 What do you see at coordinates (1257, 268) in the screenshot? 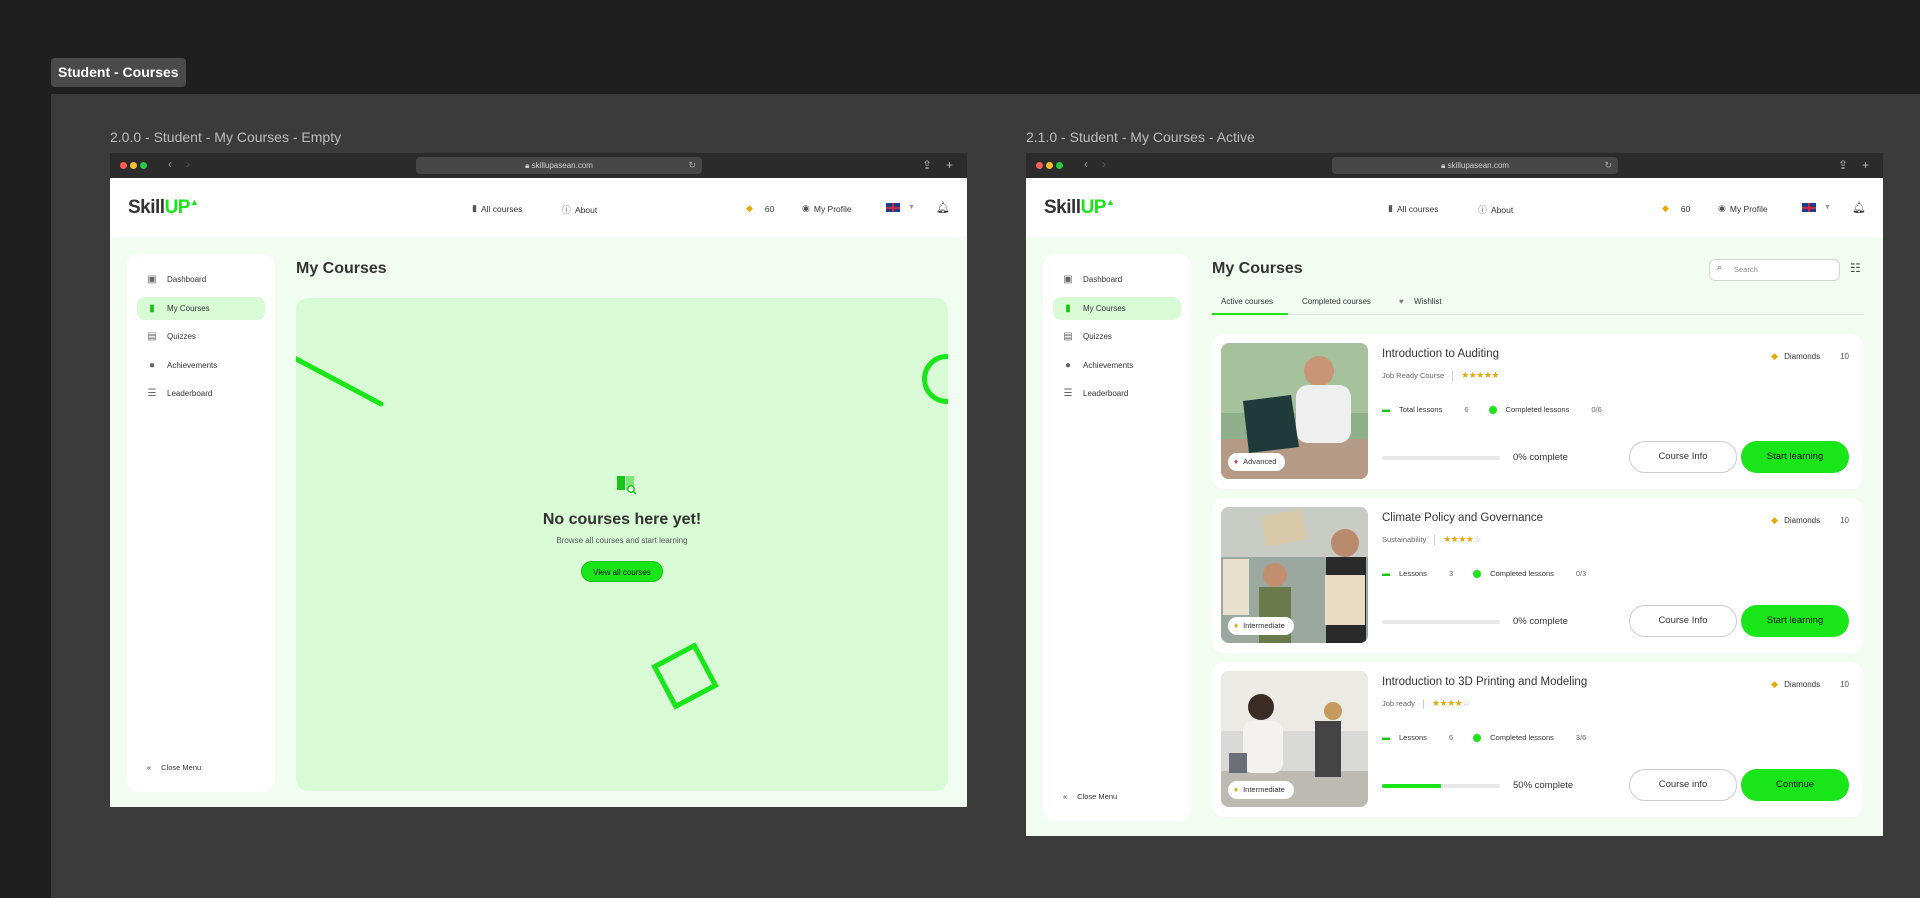
I see `page-title: My Courses` at bounding box center [1257, 268].